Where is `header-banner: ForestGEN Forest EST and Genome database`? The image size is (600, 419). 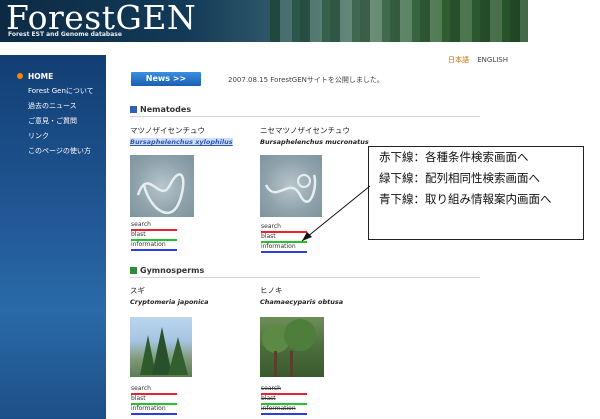 header-banner: ForestGEN Forest EST and Genome database is located at coordinates (264, 21).